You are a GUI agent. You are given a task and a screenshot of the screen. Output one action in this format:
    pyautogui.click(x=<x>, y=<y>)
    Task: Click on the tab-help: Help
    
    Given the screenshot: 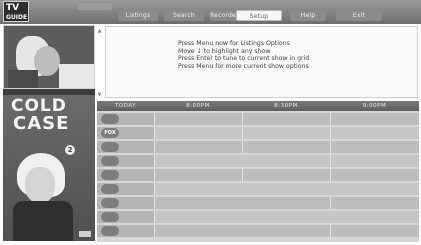 What is the action you would take?
    pyautogui.click(x=308, y=15)
    